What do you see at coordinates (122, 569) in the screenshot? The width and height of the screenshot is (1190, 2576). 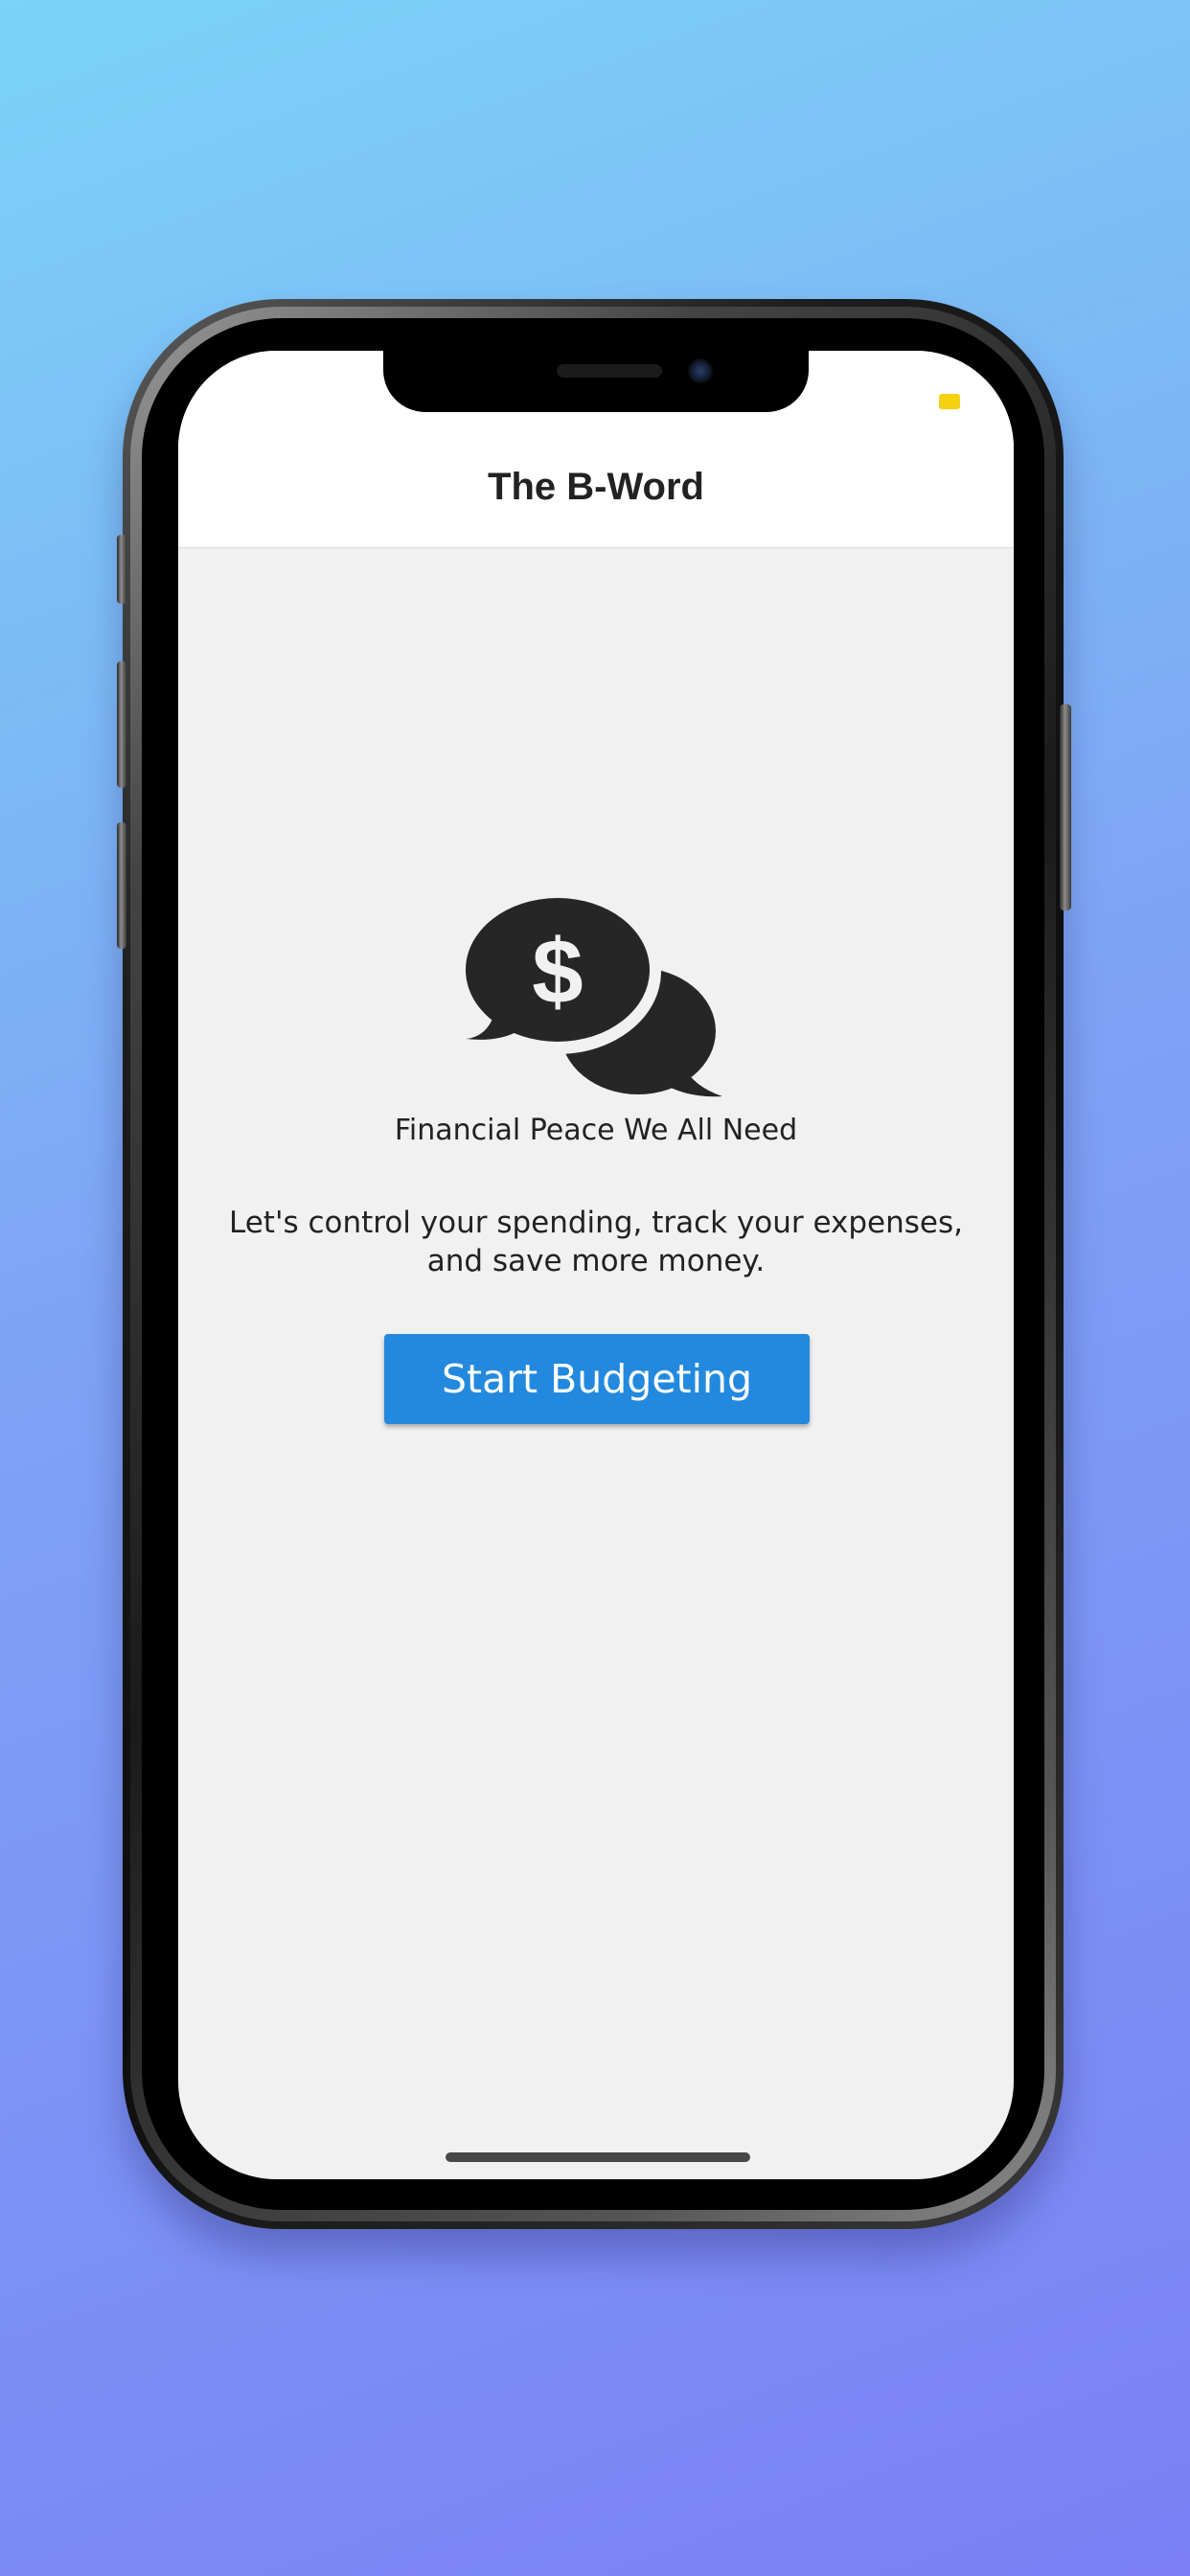 I see `silent-switch` at bounding box center [122, 569].